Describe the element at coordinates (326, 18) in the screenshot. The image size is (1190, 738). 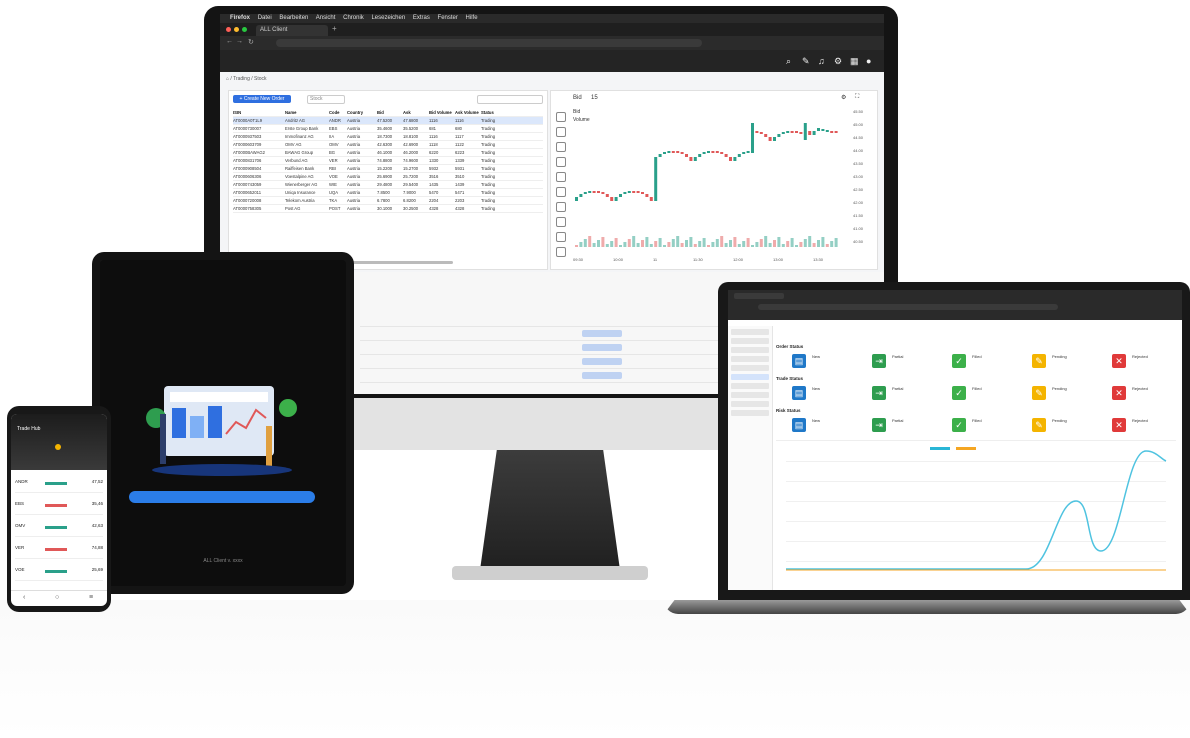
I see `menu-item-view: Ansicht` at that location.